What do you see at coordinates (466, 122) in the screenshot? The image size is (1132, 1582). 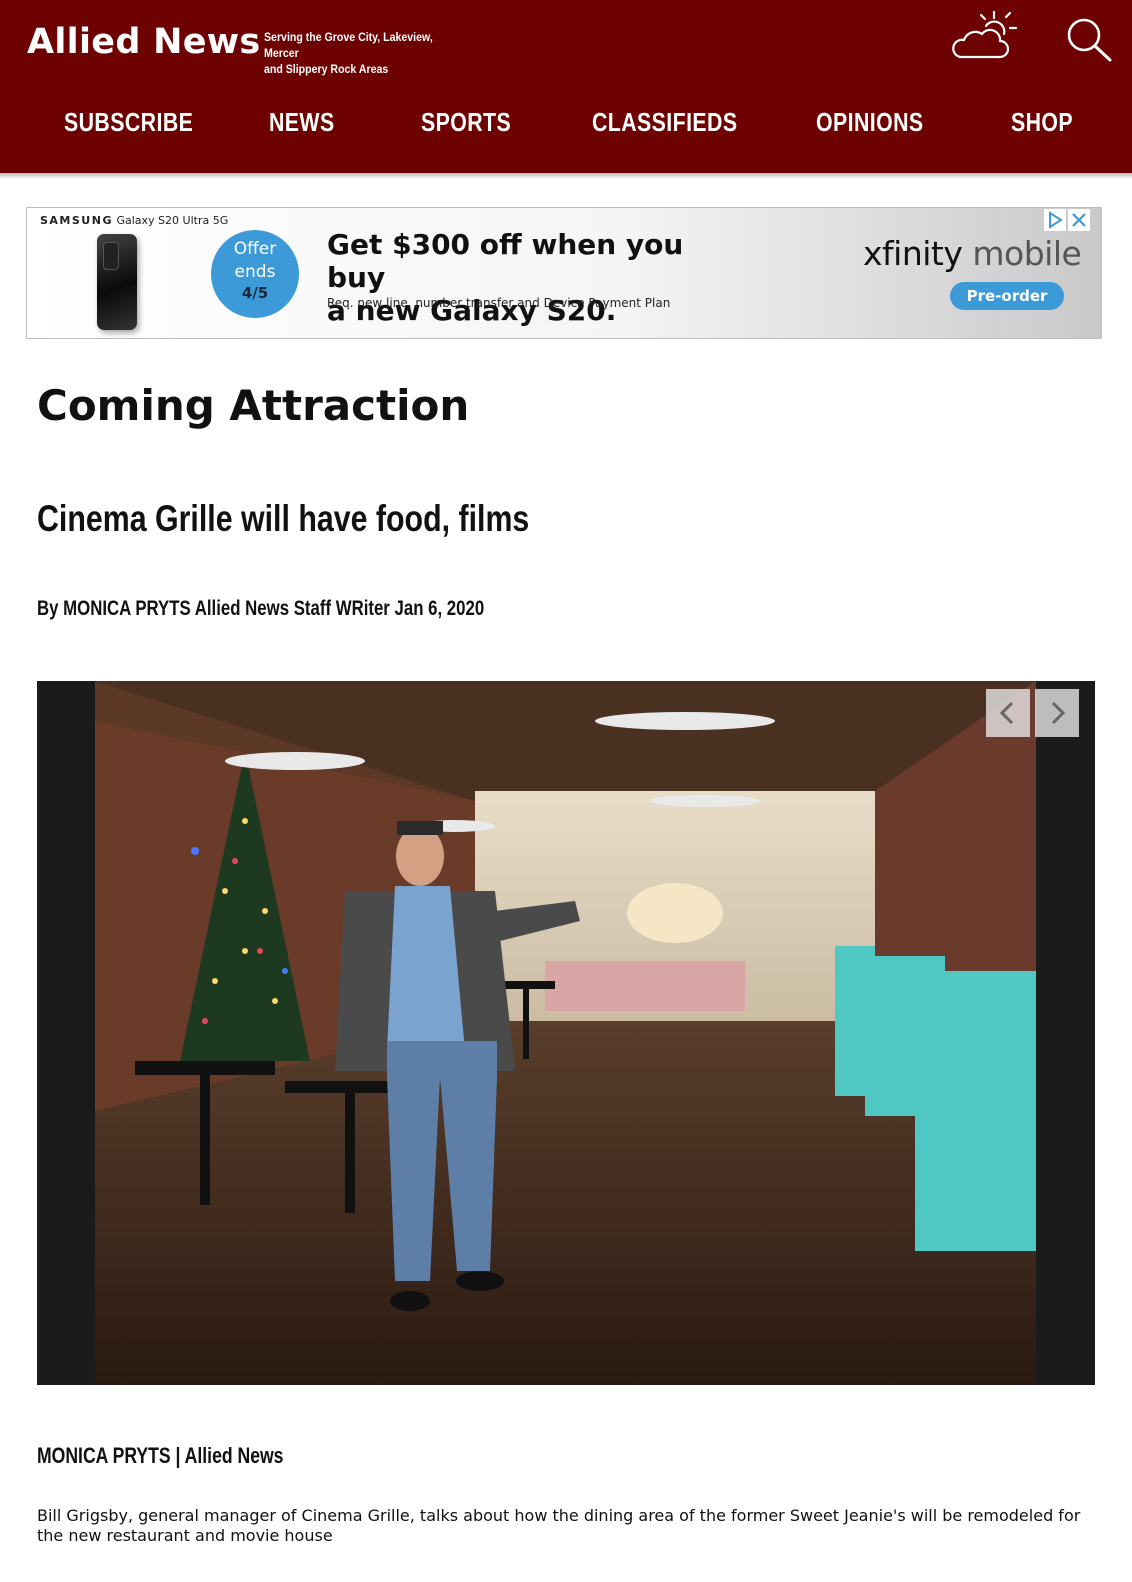 I see `nav-sports: SPORTS` at bounding box center [466, 122].